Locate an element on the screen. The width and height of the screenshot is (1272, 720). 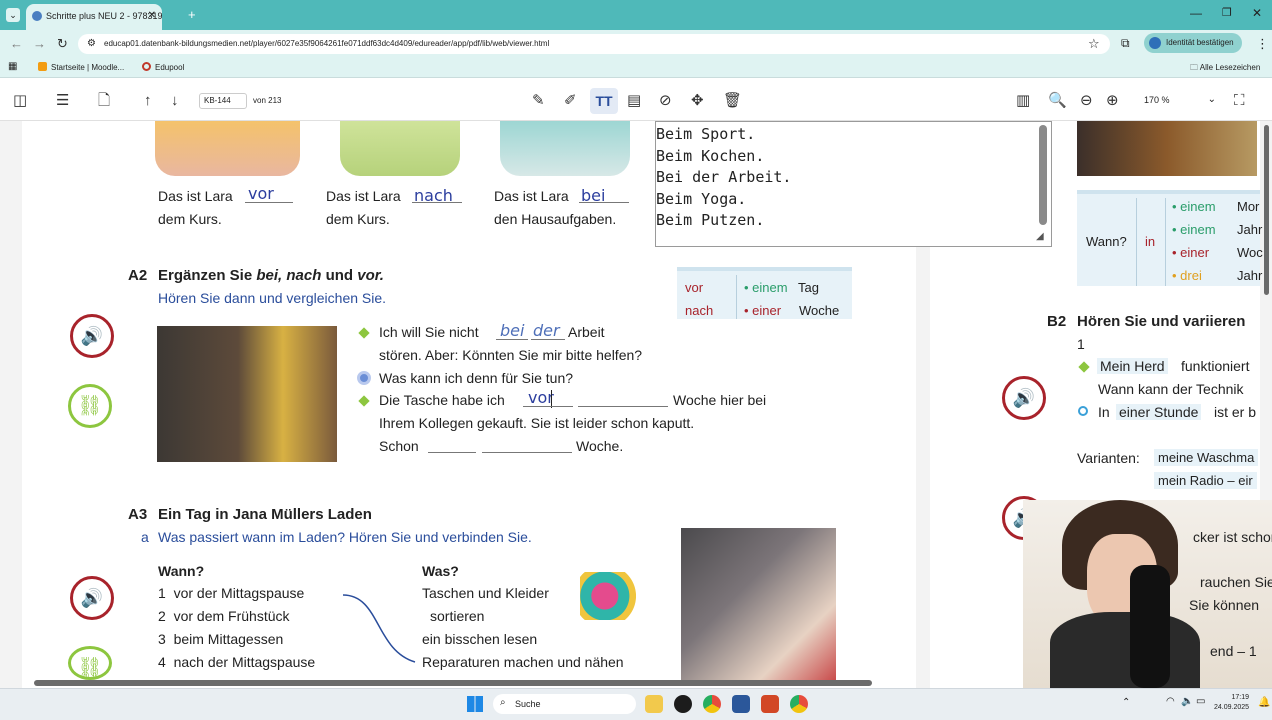
pen-icon: ✎ is located at coordinates (538, 101).